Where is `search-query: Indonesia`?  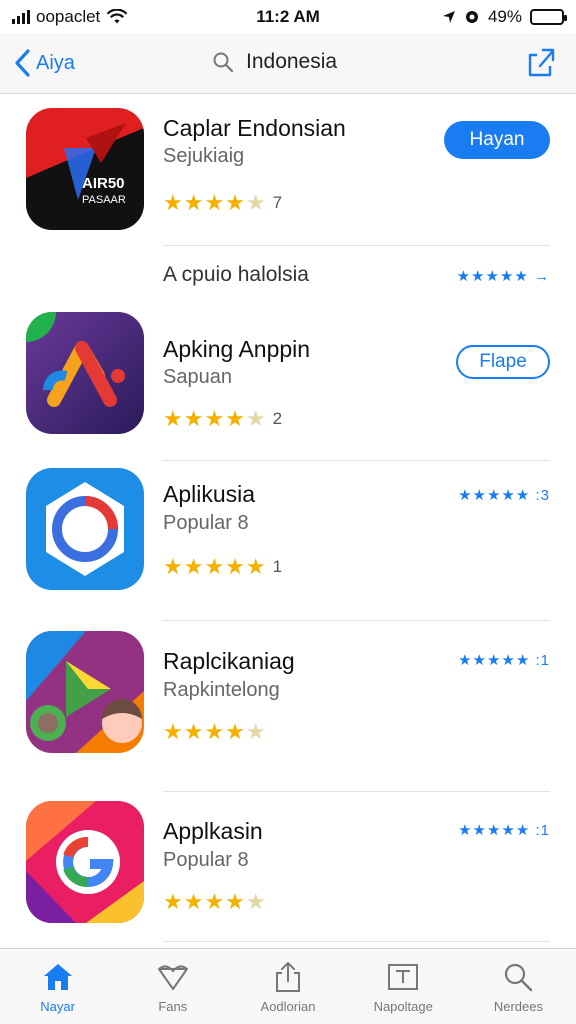
search-query: Indonesia is located at coordinates (292, 61).